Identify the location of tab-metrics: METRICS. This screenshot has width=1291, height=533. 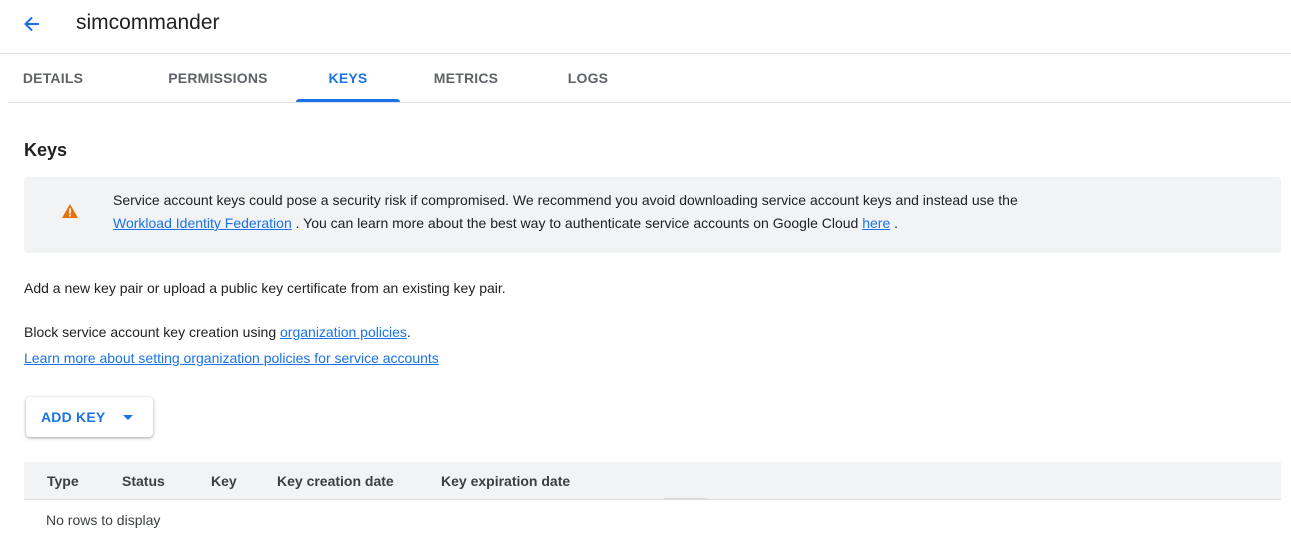
(466, 78).